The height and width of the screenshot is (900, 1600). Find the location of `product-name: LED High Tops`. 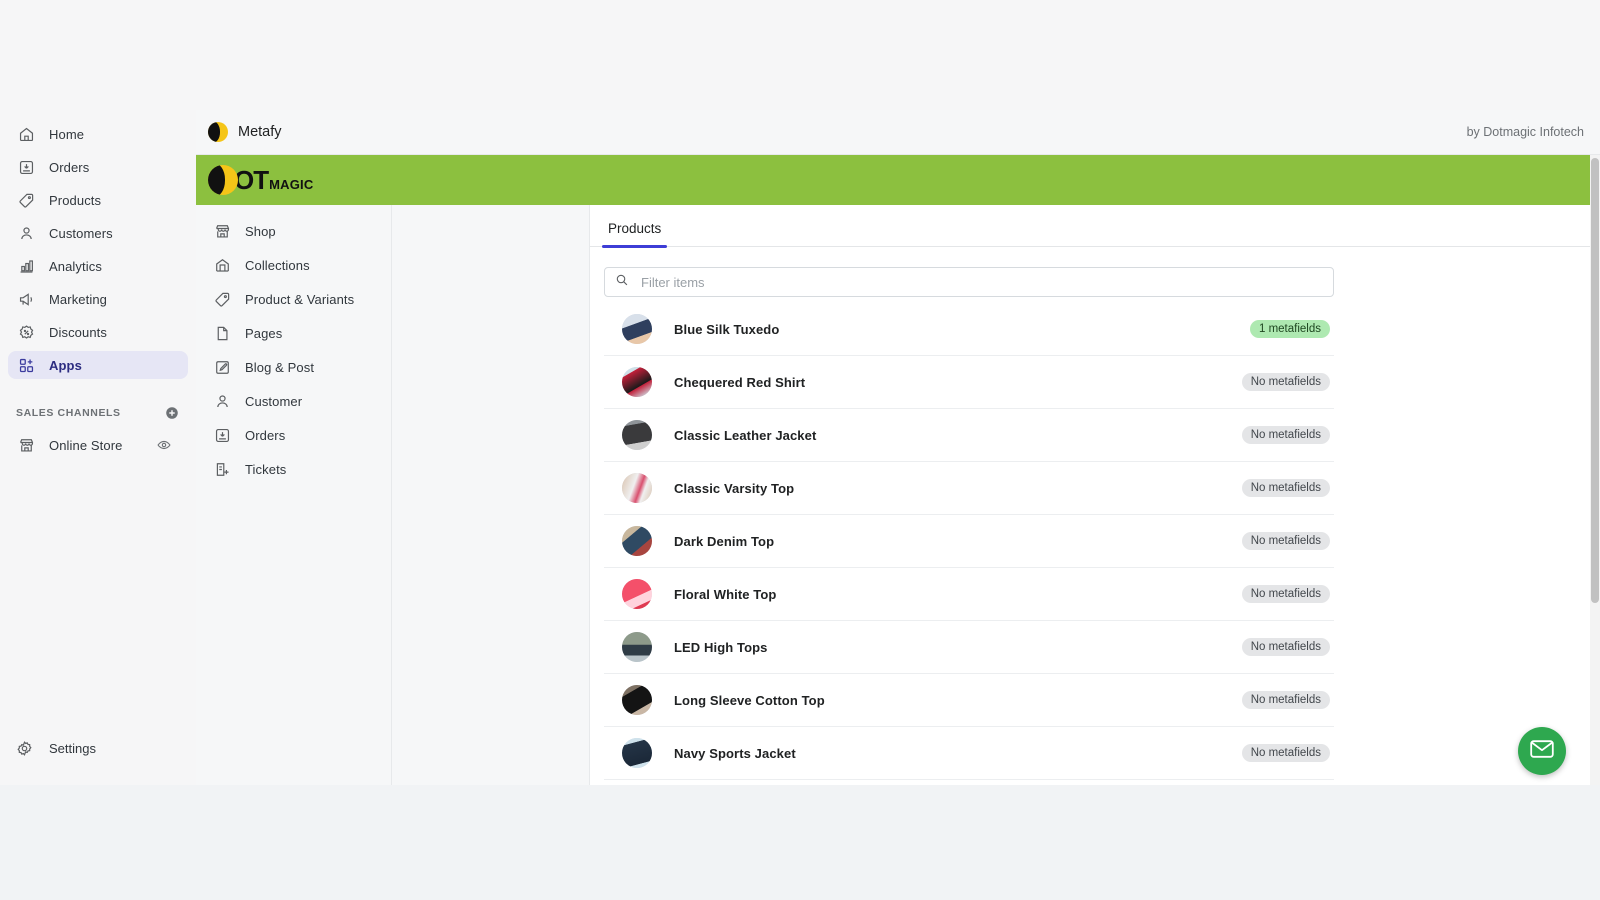

product-name: LED High Tops is located at coordinates (721, 647).